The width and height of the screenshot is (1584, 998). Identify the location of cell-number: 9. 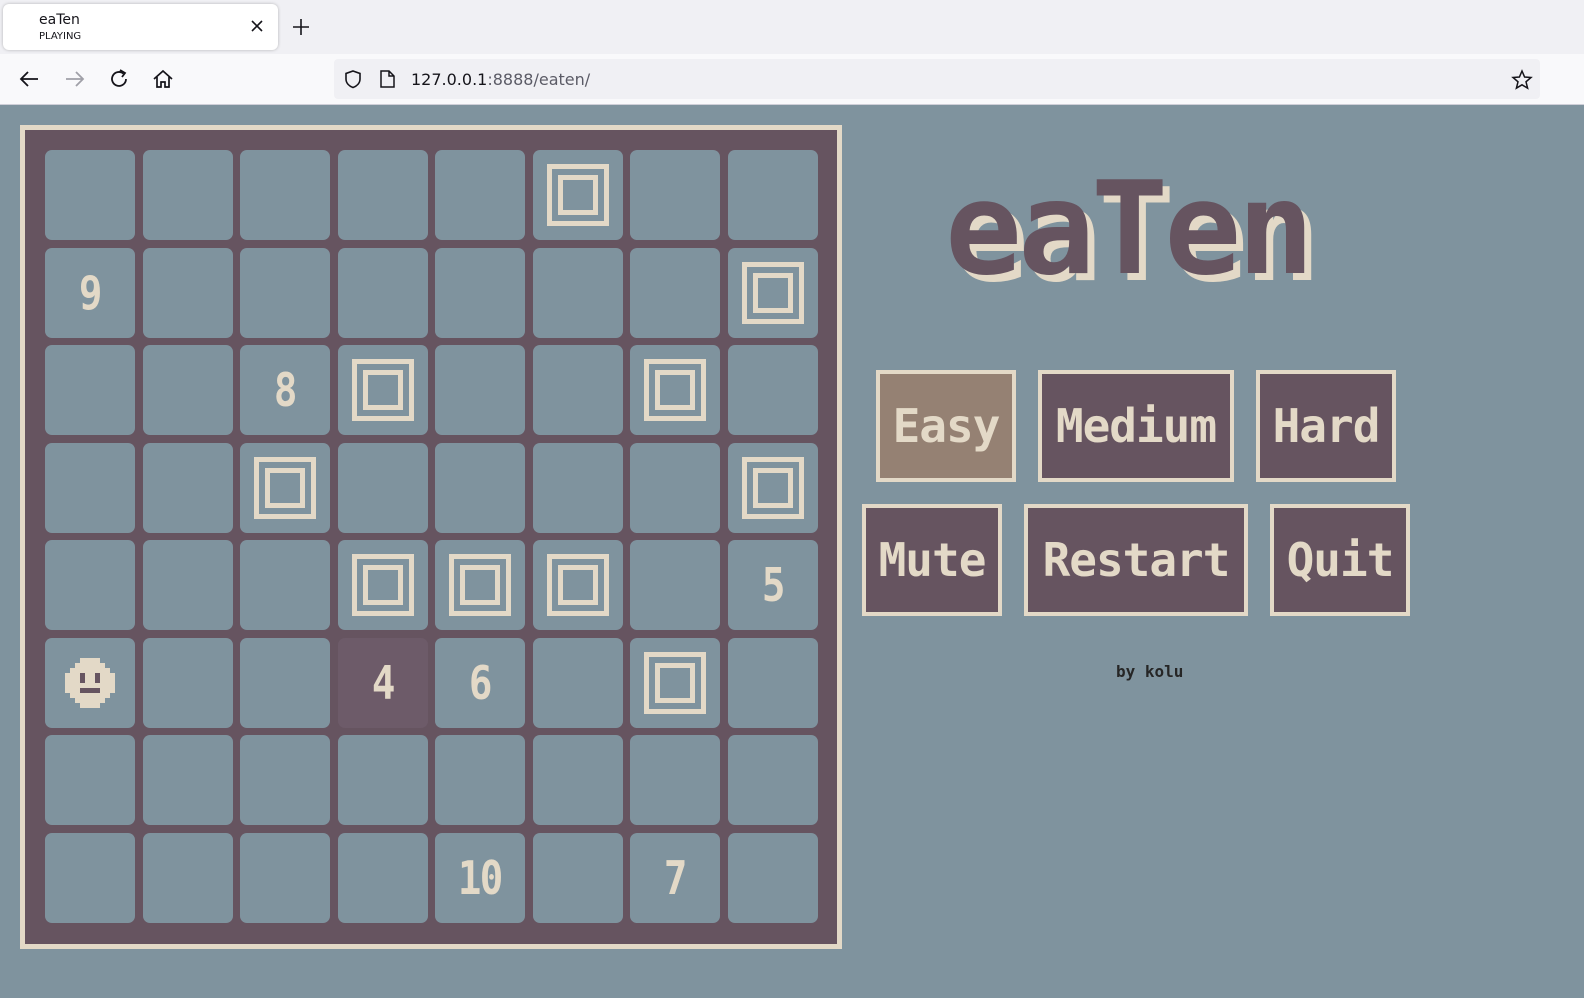
(91, 292).